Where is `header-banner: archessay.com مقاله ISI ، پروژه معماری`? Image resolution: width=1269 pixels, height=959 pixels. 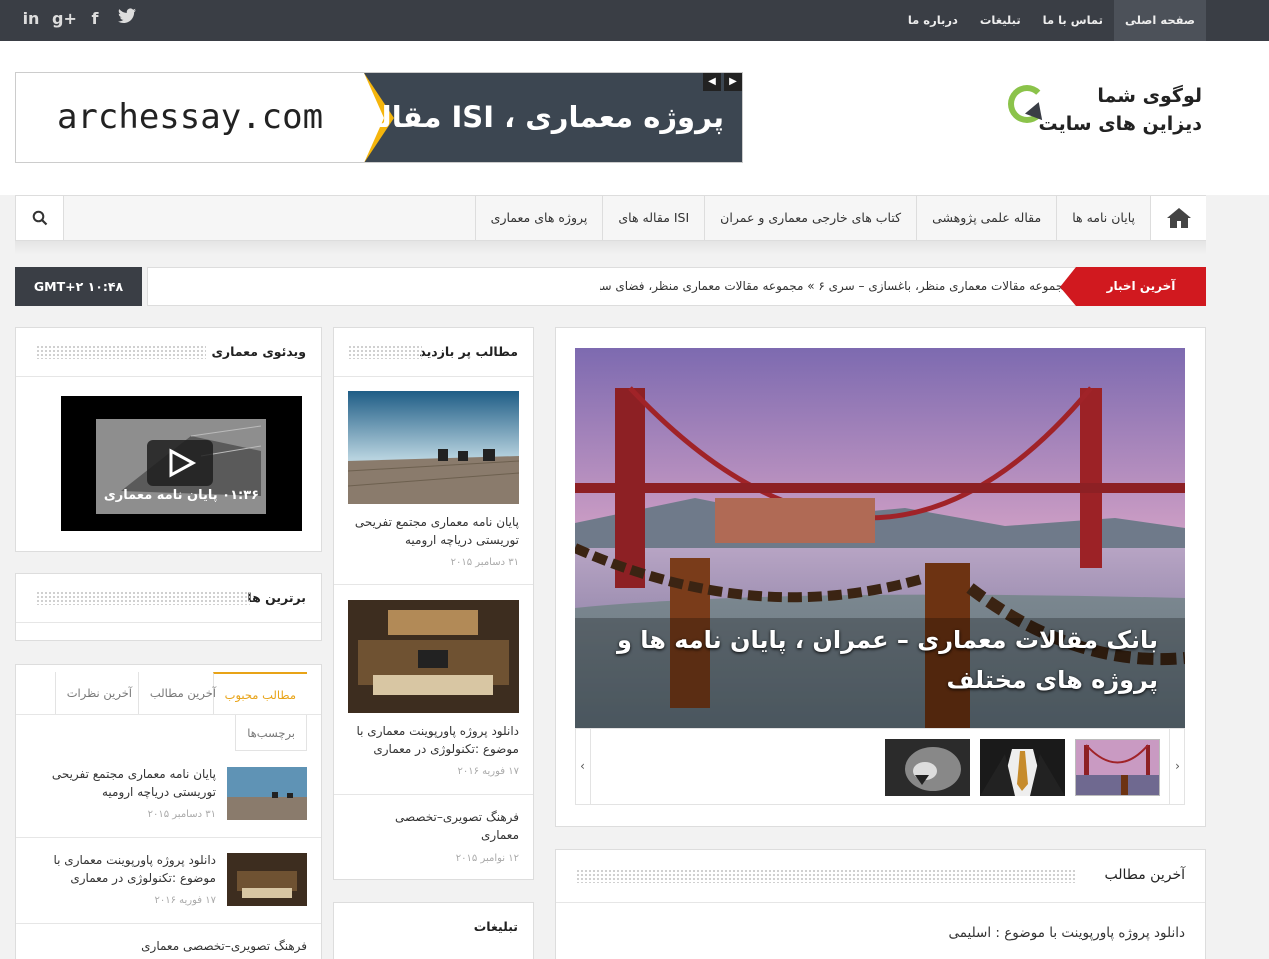 header-banner: archessay.com مقاله ISI ، پروژه معماری is located at coordinates (379, 117).